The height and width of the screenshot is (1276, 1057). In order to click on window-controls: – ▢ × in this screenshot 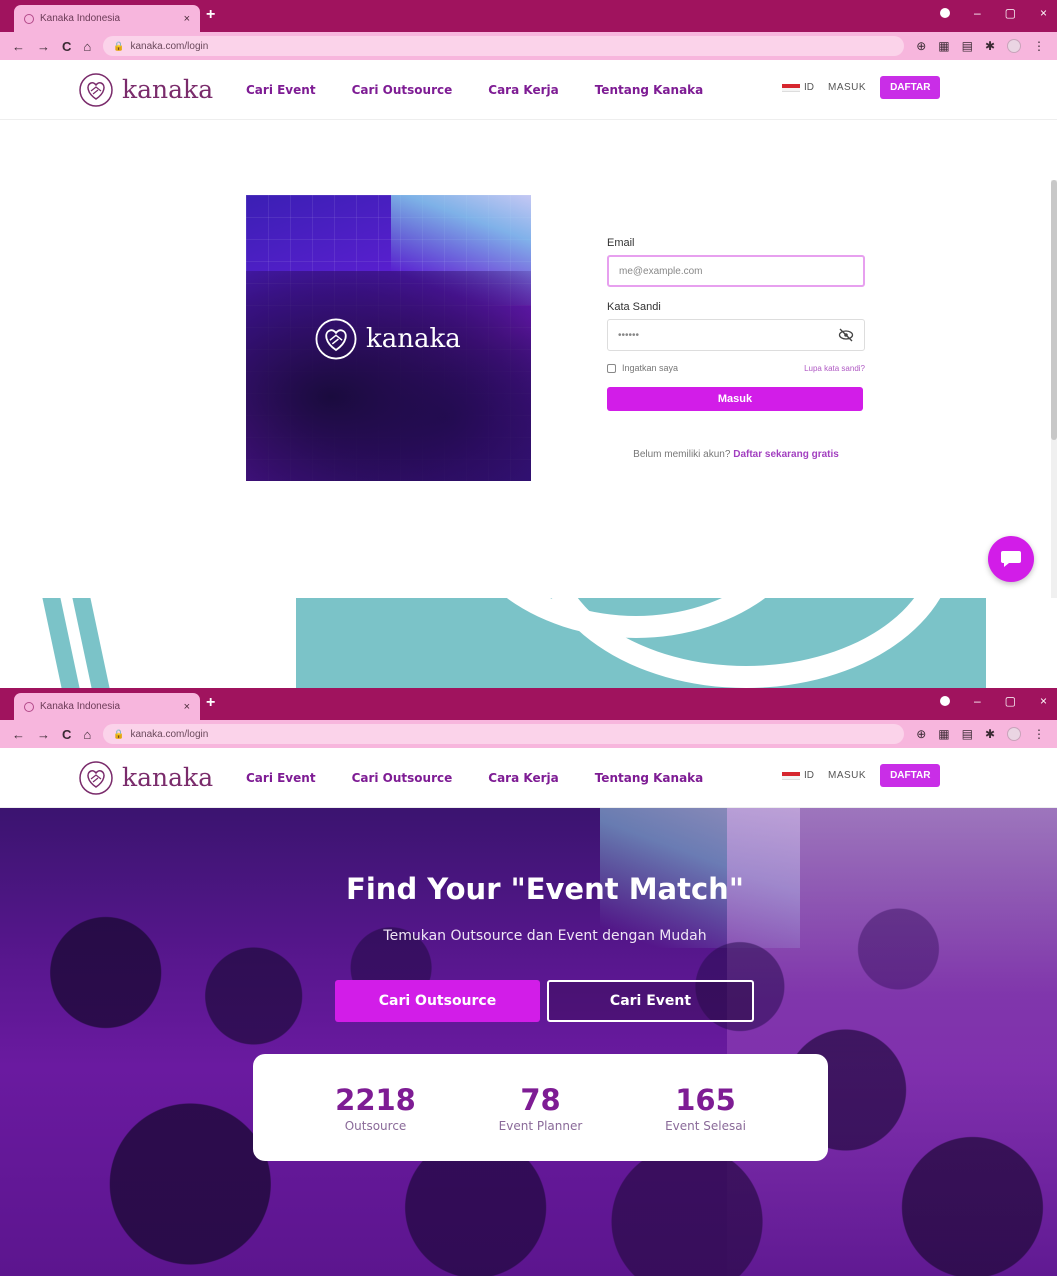, I will do `click(993, 701)`.